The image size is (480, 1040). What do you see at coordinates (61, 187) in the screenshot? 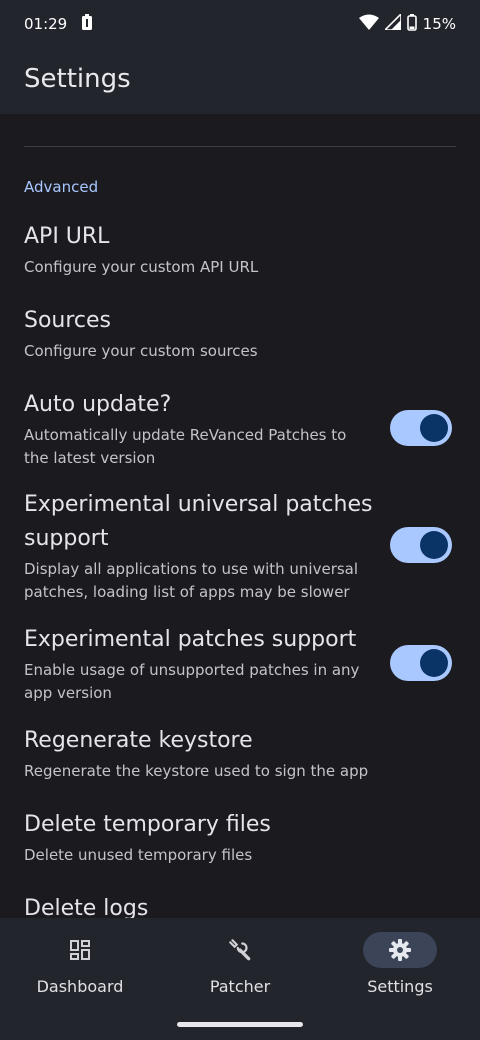
I see `section-label-advanced: Advanced` at bounding box center [61, 187].